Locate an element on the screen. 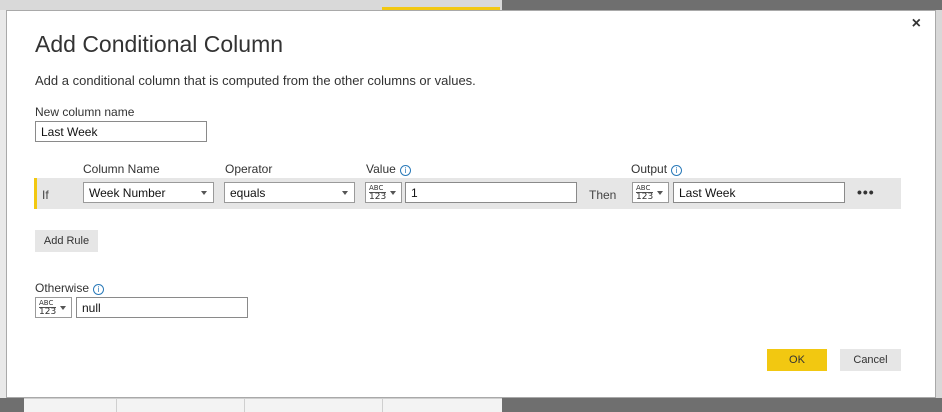 This screenshot has height=412, width=942. then-label: Then is located at coordinates (603, 195).